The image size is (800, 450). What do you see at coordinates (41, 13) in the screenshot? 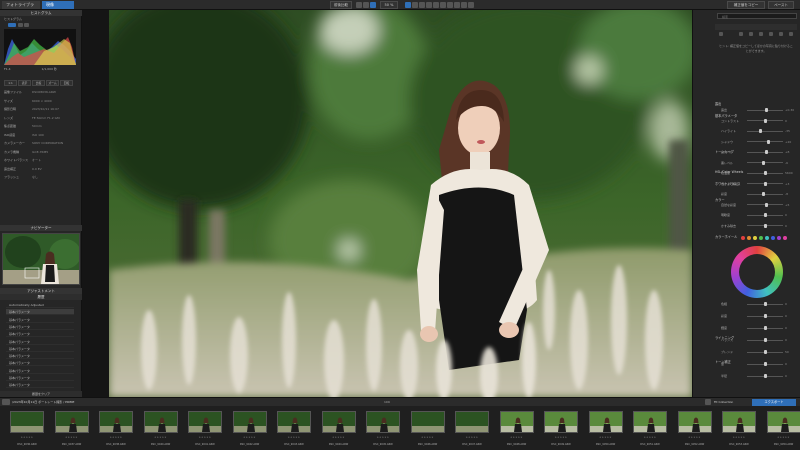
I see `histogram-header: ヒストグラム` at bounding box center [41, 13].